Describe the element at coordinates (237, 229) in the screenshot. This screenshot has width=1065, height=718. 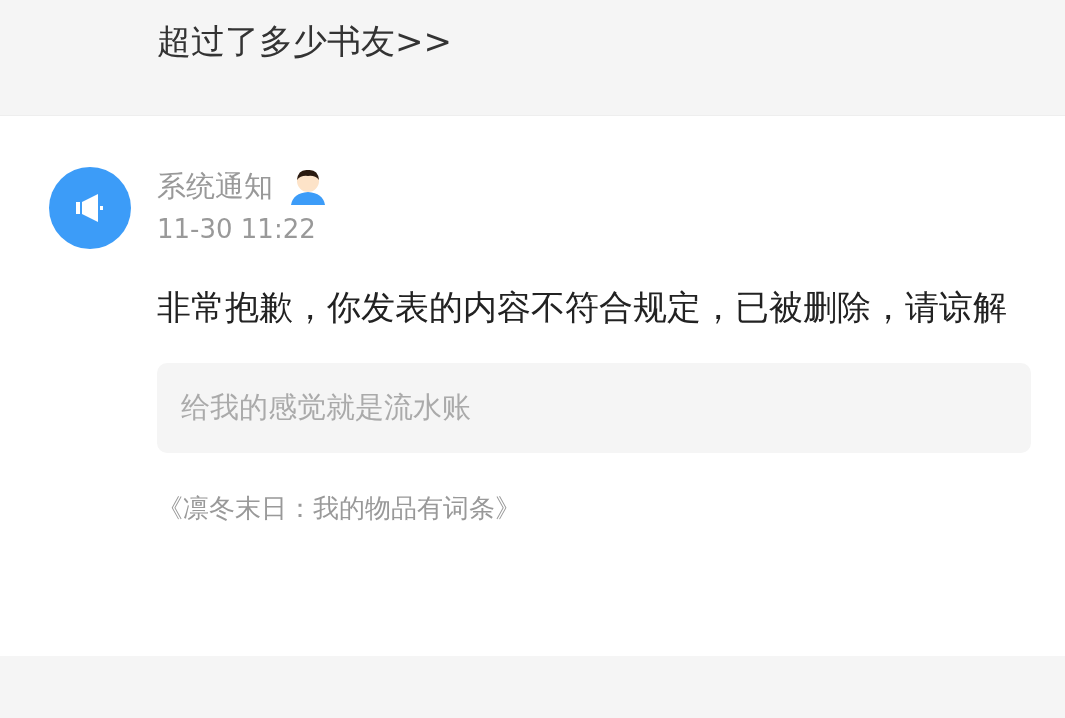
I see `timestamp: 11-30 11:22` at that location.